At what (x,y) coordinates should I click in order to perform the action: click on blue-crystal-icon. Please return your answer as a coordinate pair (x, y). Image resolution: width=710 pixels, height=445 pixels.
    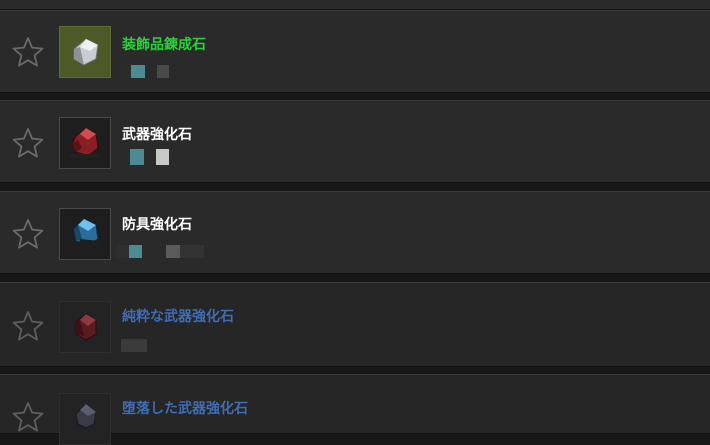
    Looking at the image, I should click on (85, 234).